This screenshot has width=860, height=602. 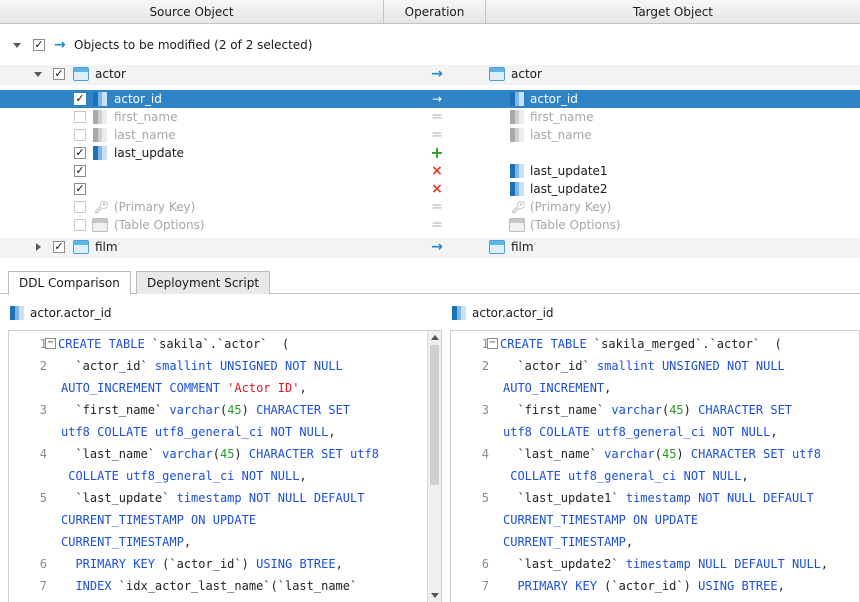 What do you see at coordinates (430, 75) in the screenshot?
I see `table-row-actor: ✓ actor → actor` at bounding box center [430, 75].